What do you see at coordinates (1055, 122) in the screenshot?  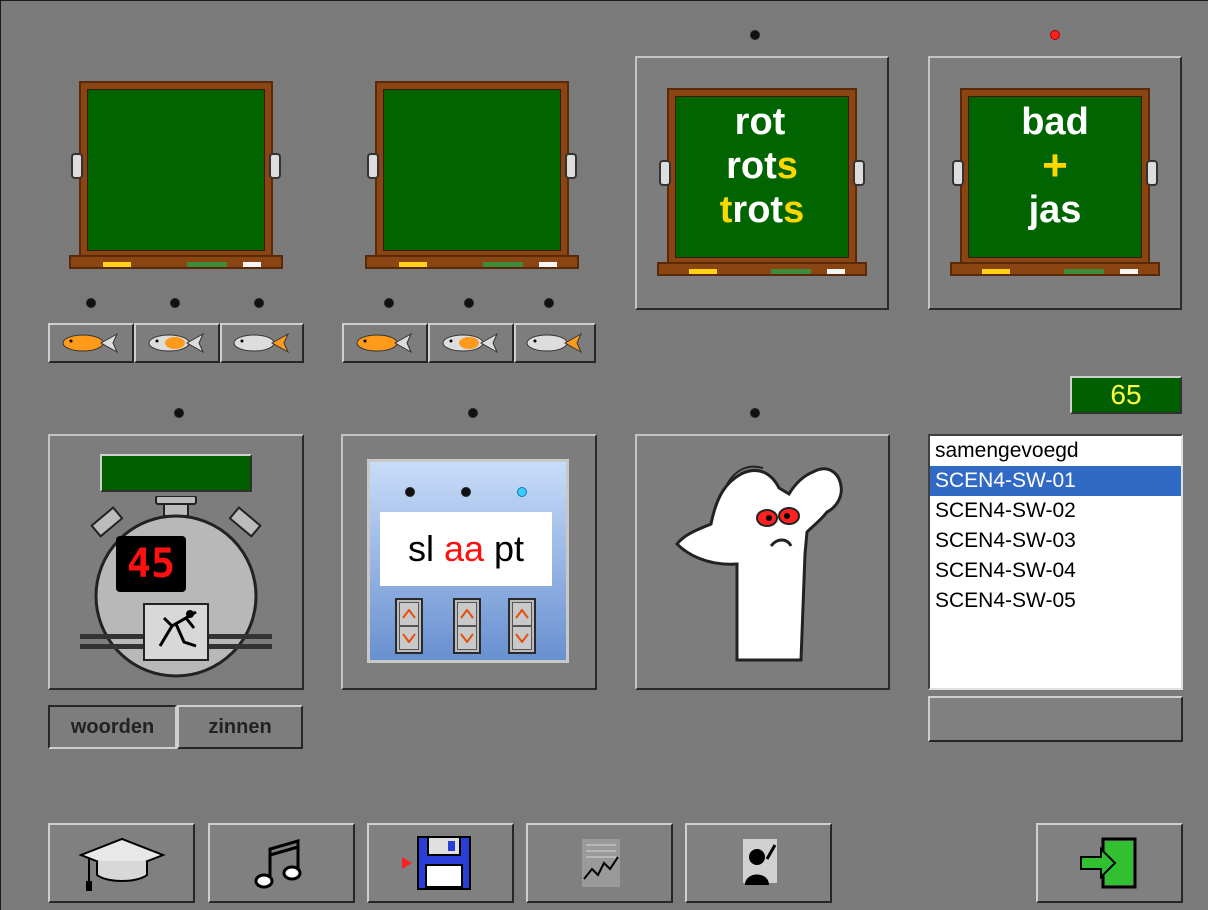 I see `board-word-1: bad` at bounding box center [1055, 122].